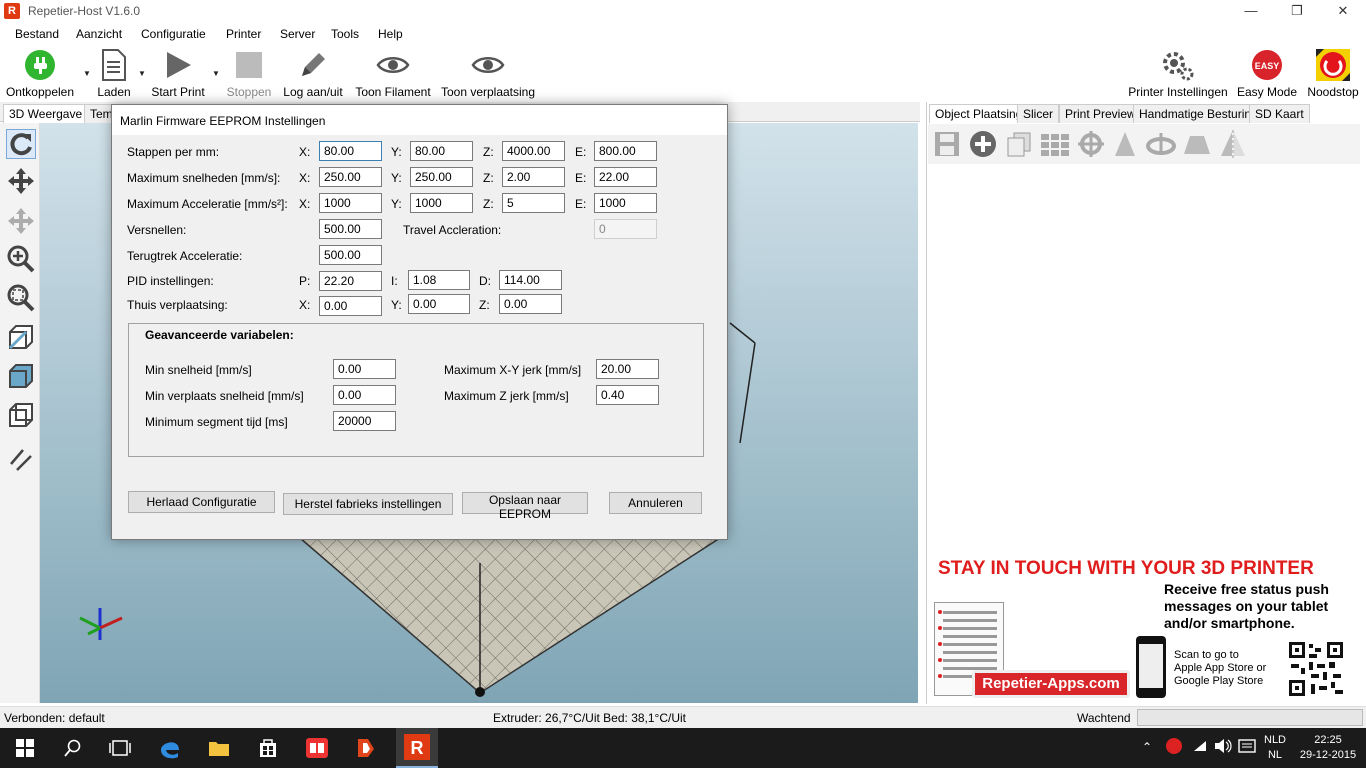 The height and width of the screenshot is (768, 1366). I want to click on emergency-stop-button: Noodstop, so click(1333, 74).